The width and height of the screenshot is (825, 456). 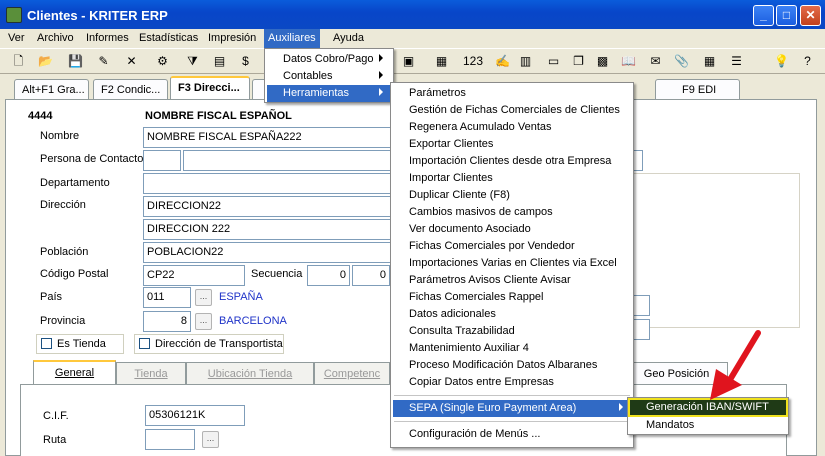 I want to click on copy-icon: ❐, so click(x=578, y=61).